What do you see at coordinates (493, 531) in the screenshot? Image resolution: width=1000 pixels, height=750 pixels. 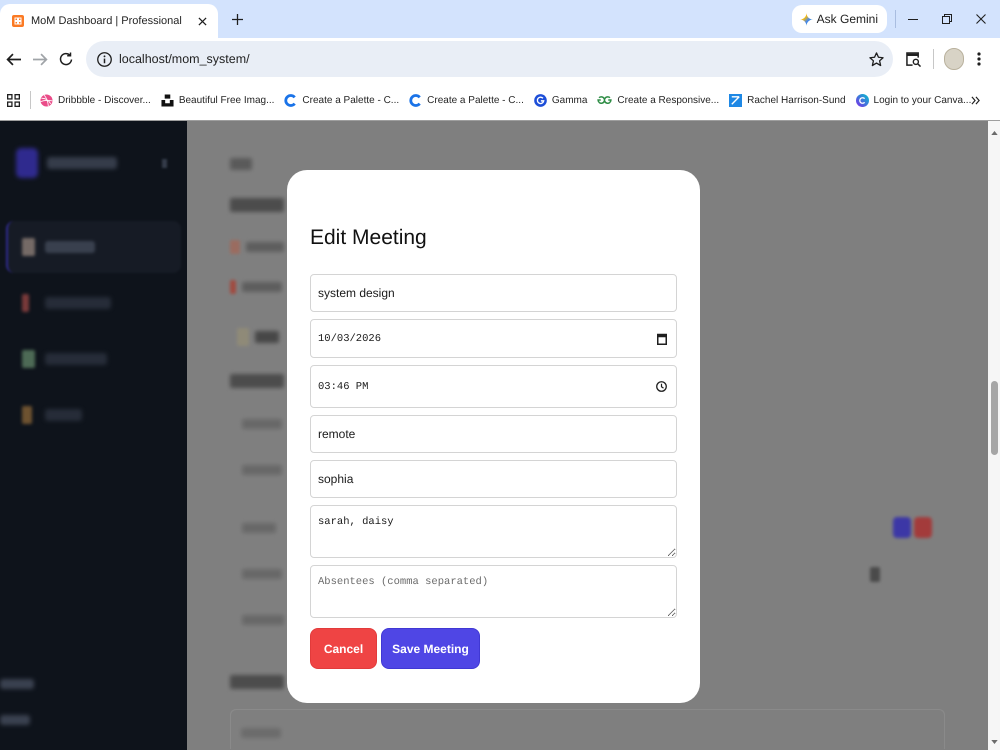 I see `text-area: sarah, daisy` at bounding box center [493, 531].